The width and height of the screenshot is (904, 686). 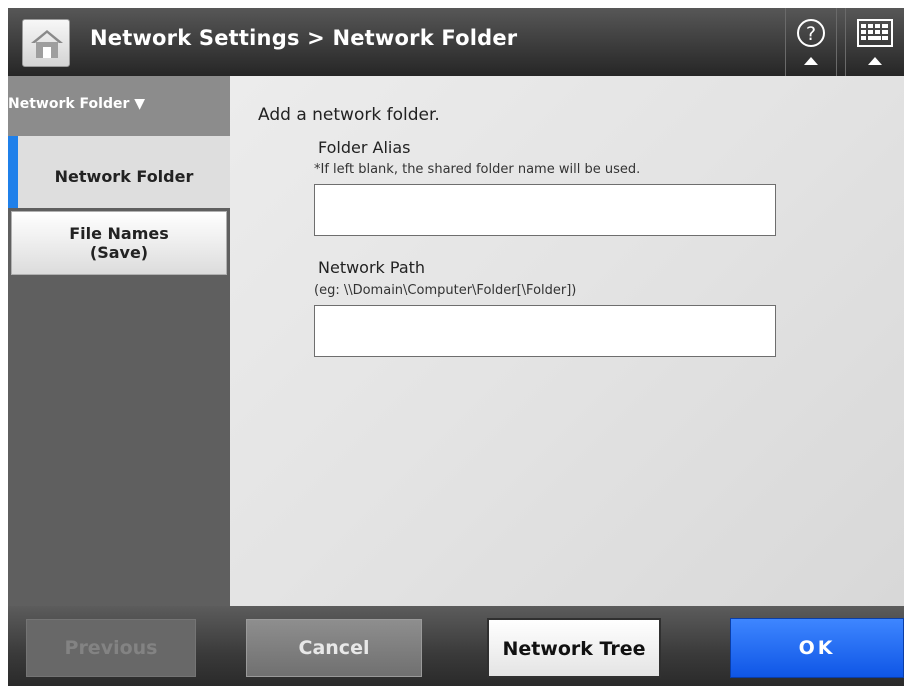 What do you see at coordinates (545, 210) in the screenshot?
I see `folder-alias-input` at bounding box center [545, 210].